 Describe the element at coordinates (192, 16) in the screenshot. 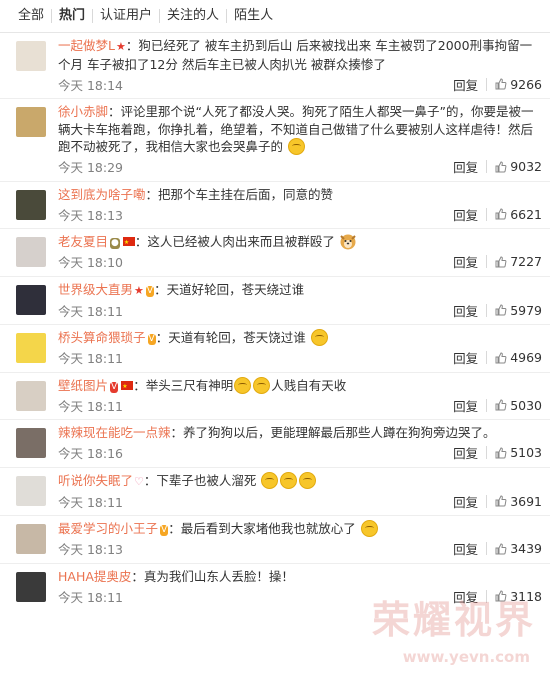

I see `tab-following: 关注的人` at that location.